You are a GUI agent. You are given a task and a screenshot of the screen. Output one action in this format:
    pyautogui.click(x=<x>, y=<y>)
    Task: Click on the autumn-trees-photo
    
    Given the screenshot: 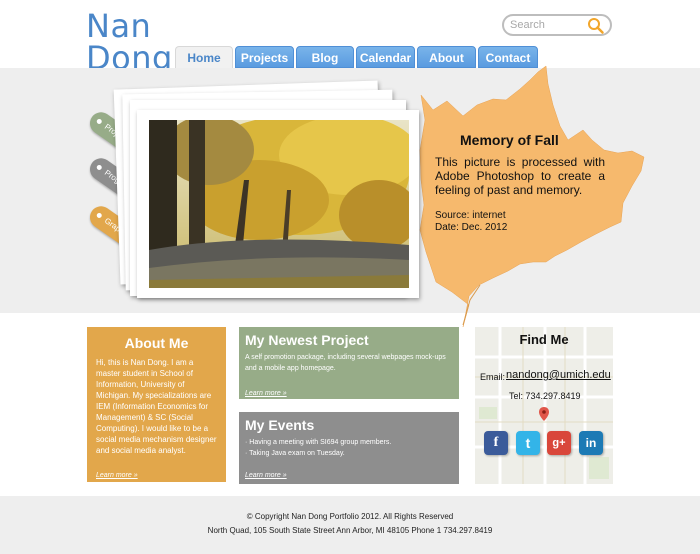 What is the action you would take?
    pyautogui.click(x=279, y=204)
    